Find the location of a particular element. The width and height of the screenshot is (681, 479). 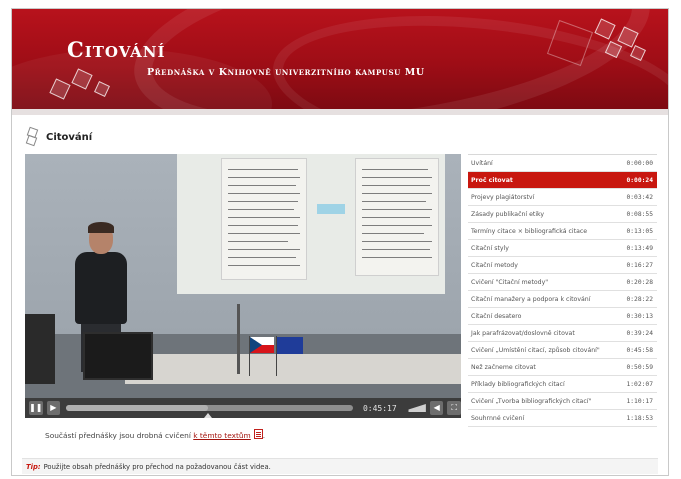

czech-flag is located at coordinates (262, 345).